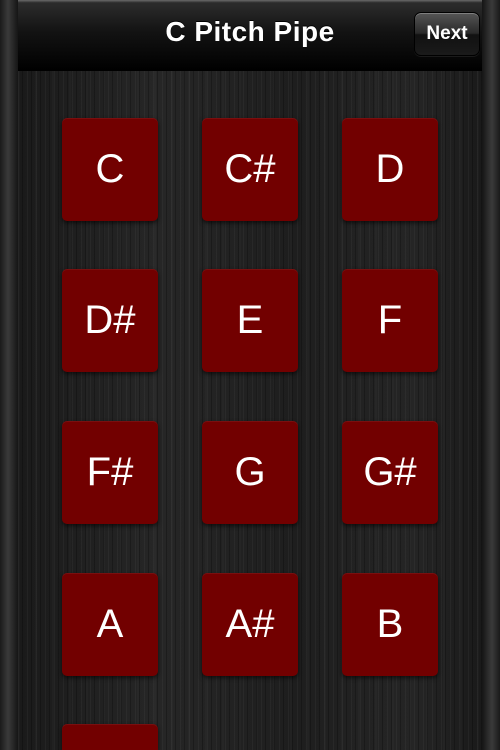 This screenshot has width=500, height=750. What do you see at coordinates (110, 169) in the screenshot?
I see `note-key-c: C` at bounding box center [110, 169].